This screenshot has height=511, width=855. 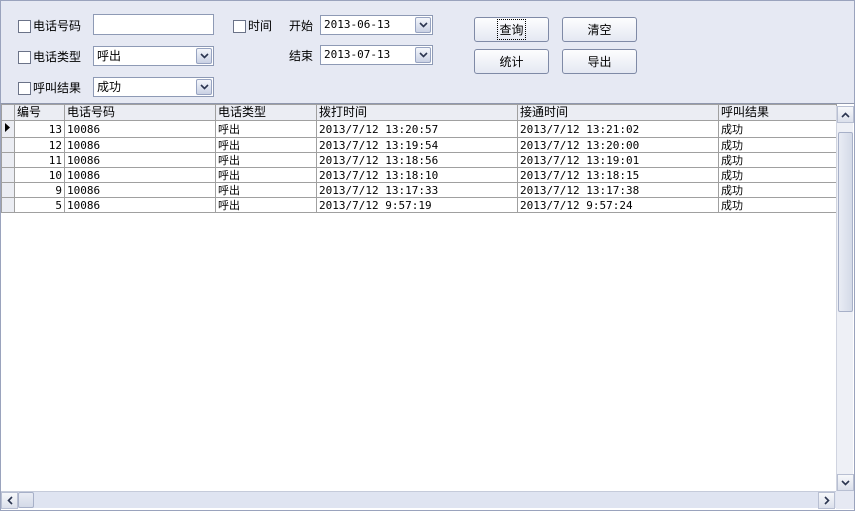 I want to click on start-date-picker: 2013-06-13, so click(x=376, y=25).